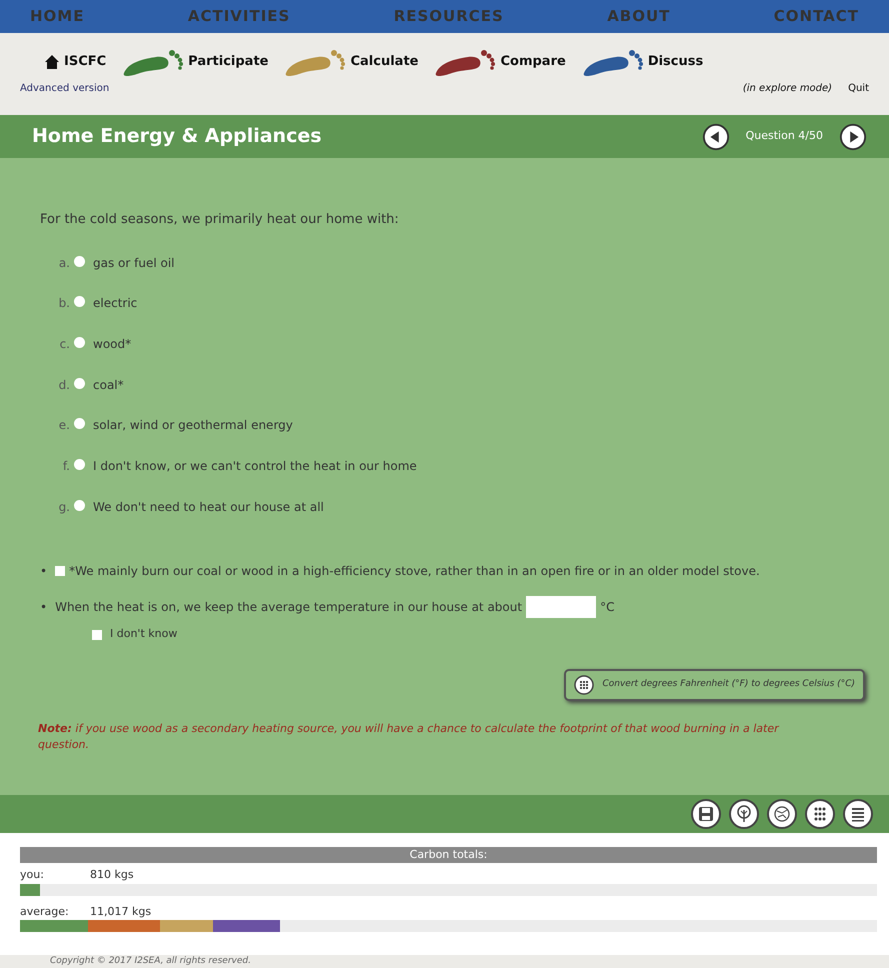  What do you see at coordinates (409, 737) in the screenshot?
I see `note-text: Note: if you use wood as a secondary heating source, you will have a chance to calculate the footprint of that wood burning in a later question.` at bounding box center [409, 737].